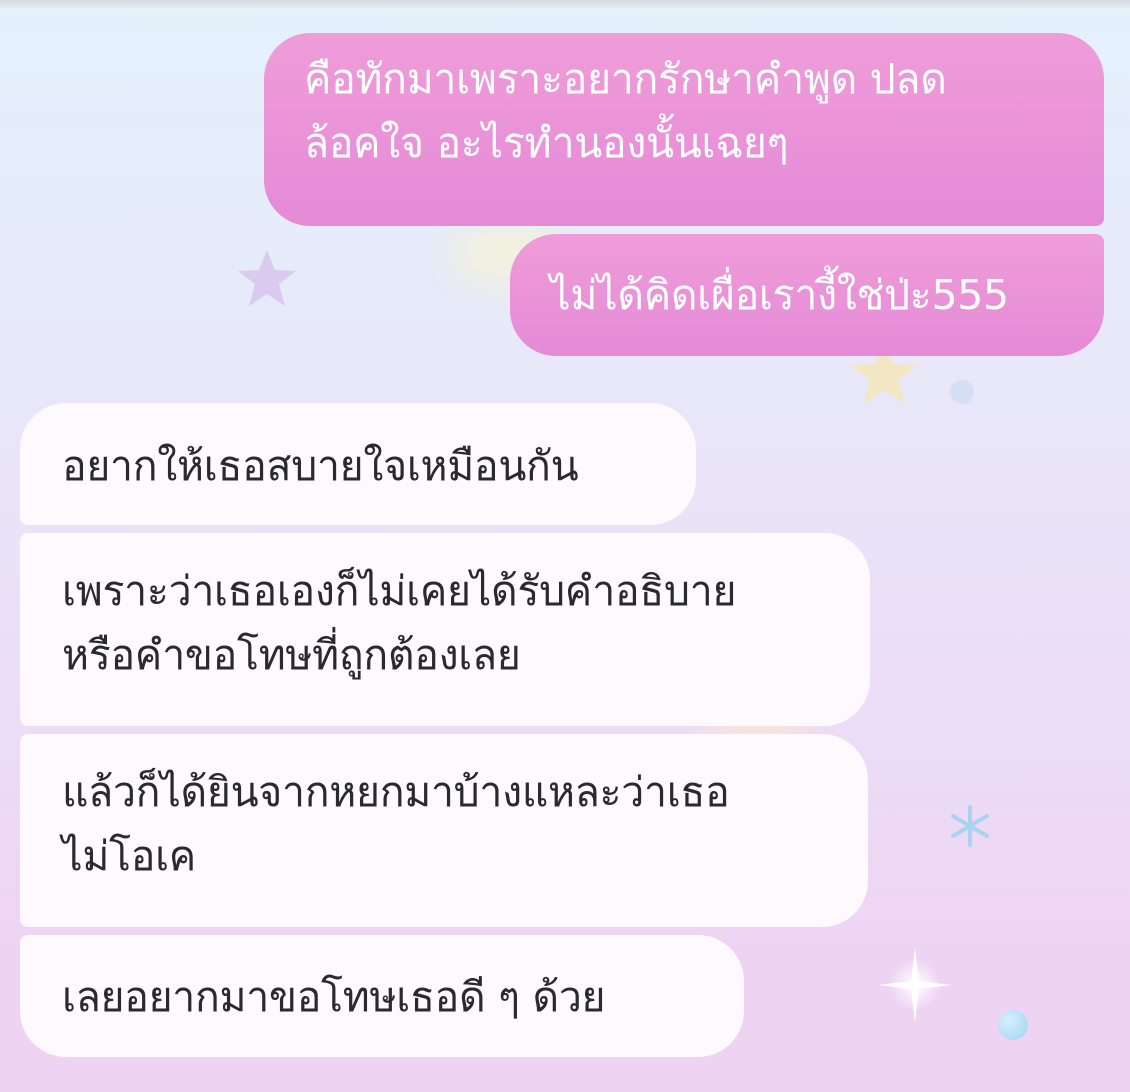  I want to click on received-message-bubble: อยากให้เธอสบายใจเหมือนกัน, so click(358, 464).